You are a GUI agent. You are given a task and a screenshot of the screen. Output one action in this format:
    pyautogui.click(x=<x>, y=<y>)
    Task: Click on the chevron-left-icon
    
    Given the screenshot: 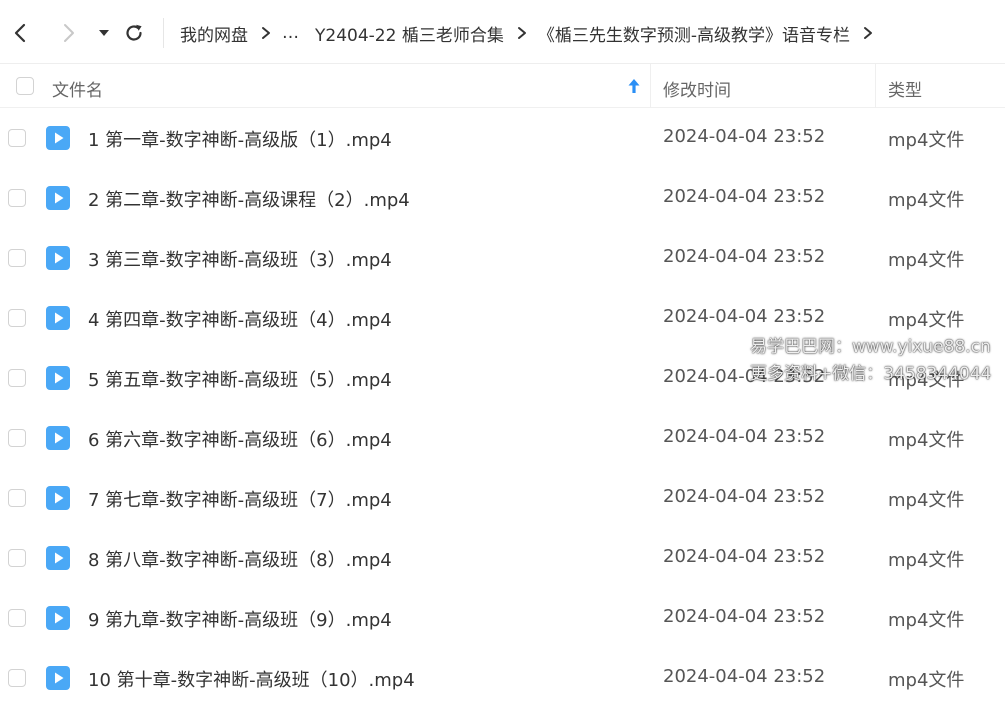 What is the action you would take?
    pyautogui.click(x=20, y=33)
    